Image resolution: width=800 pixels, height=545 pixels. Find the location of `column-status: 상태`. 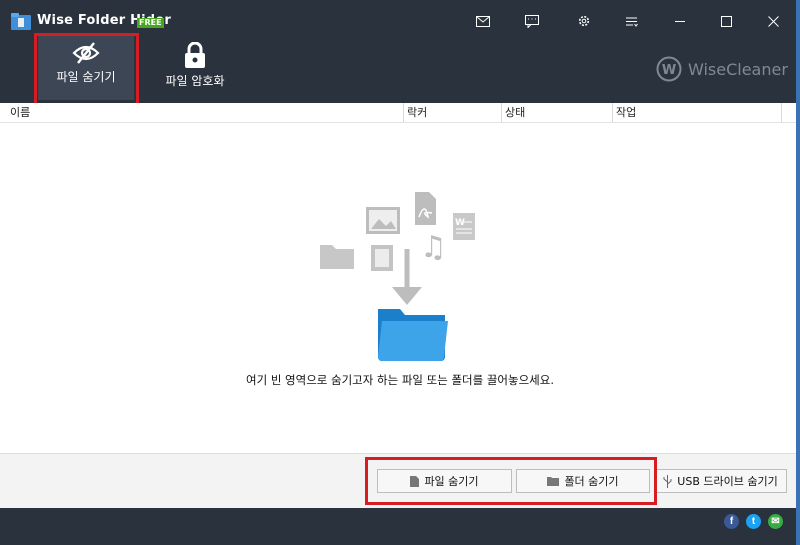

column-status: 상태 is located at coordinates (557, 112).